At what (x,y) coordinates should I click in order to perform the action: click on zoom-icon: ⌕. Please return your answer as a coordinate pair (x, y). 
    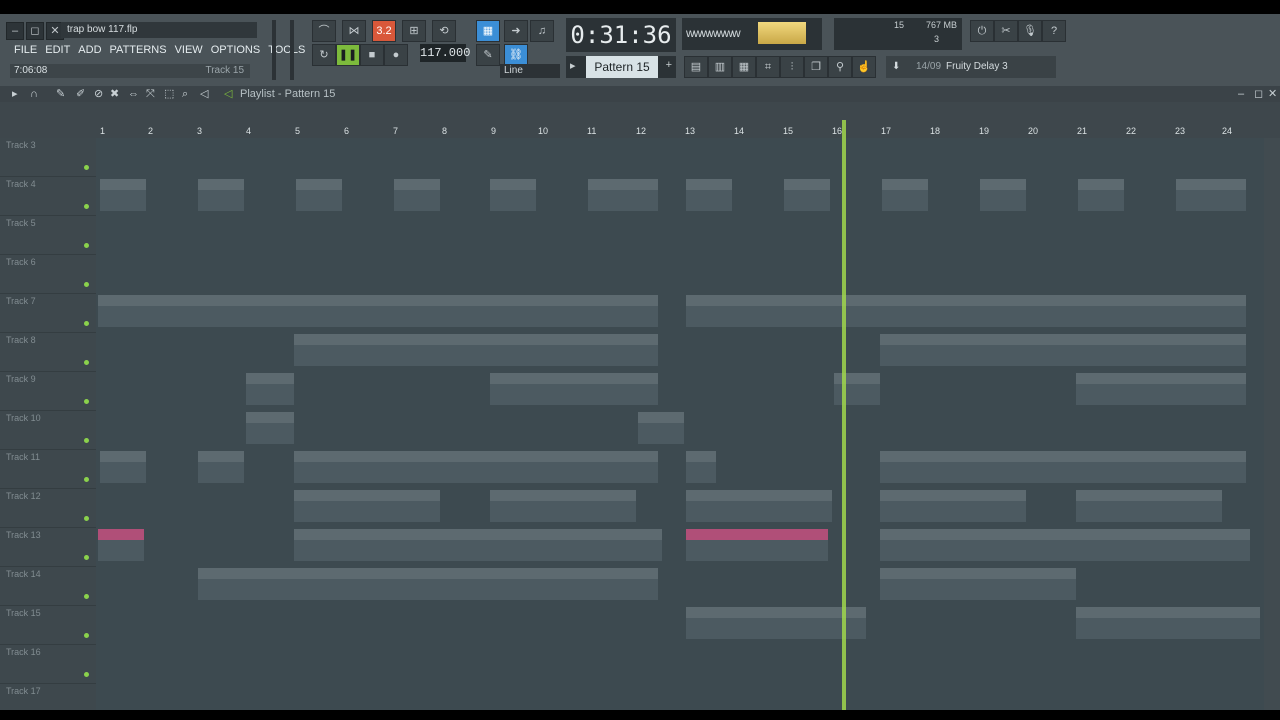
    Looking at the image, I should click on (185, 94).